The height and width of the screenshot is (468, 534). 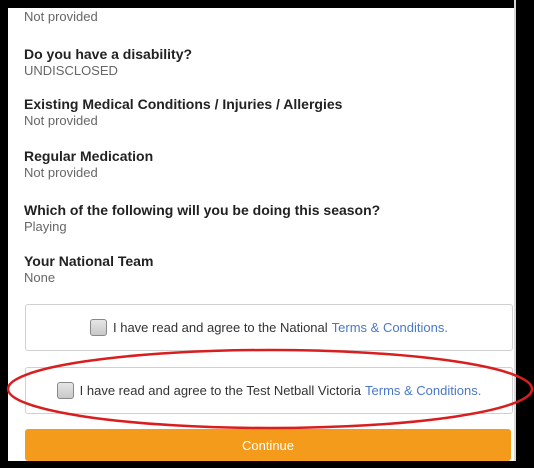 I want to click on screenshot-border-left, so click(x=4, y=234).